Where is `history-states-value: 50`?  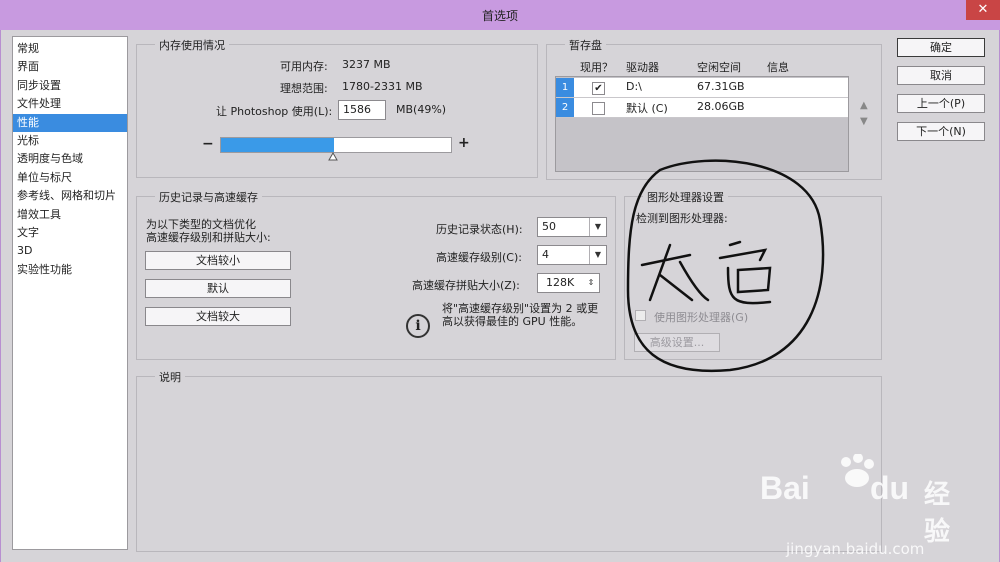
history-states-value: 50 is located at coordinates (549, 226).